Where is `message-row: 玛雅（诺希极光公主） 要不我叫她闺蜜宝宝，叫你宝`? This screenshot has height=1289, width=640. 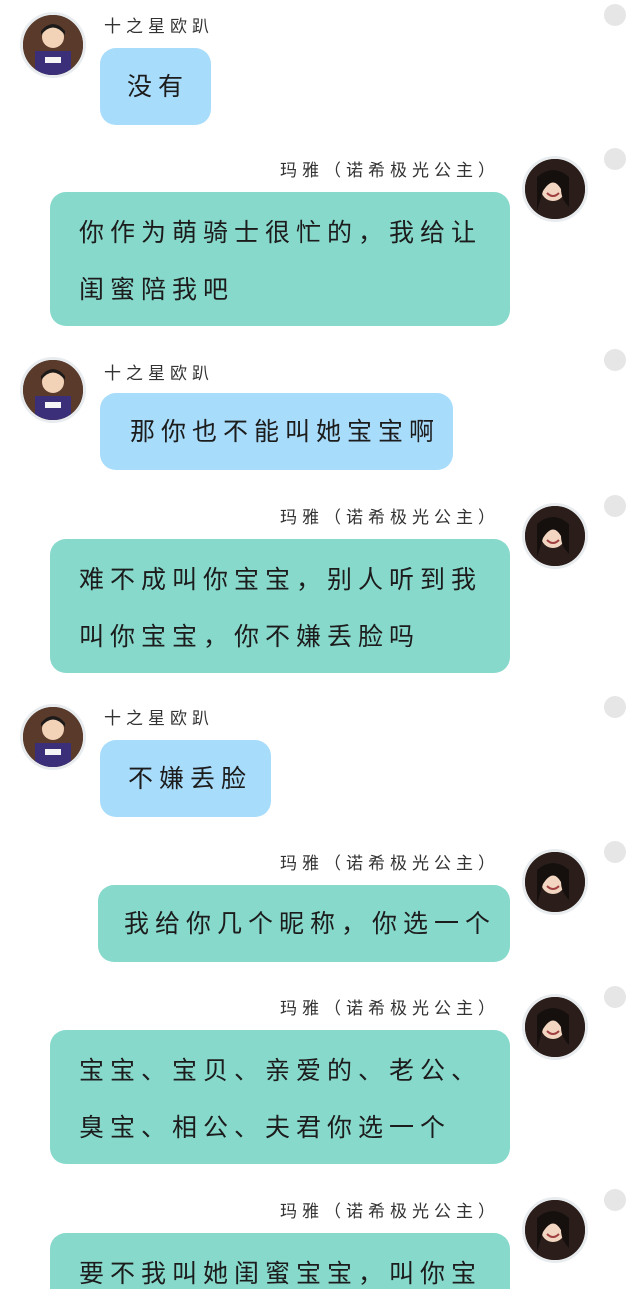 message-row: 玛雅（诺希极光公主） 要不我叫她闺蜜宝宝，叫你宝 is located at coordinates (320, 1236).